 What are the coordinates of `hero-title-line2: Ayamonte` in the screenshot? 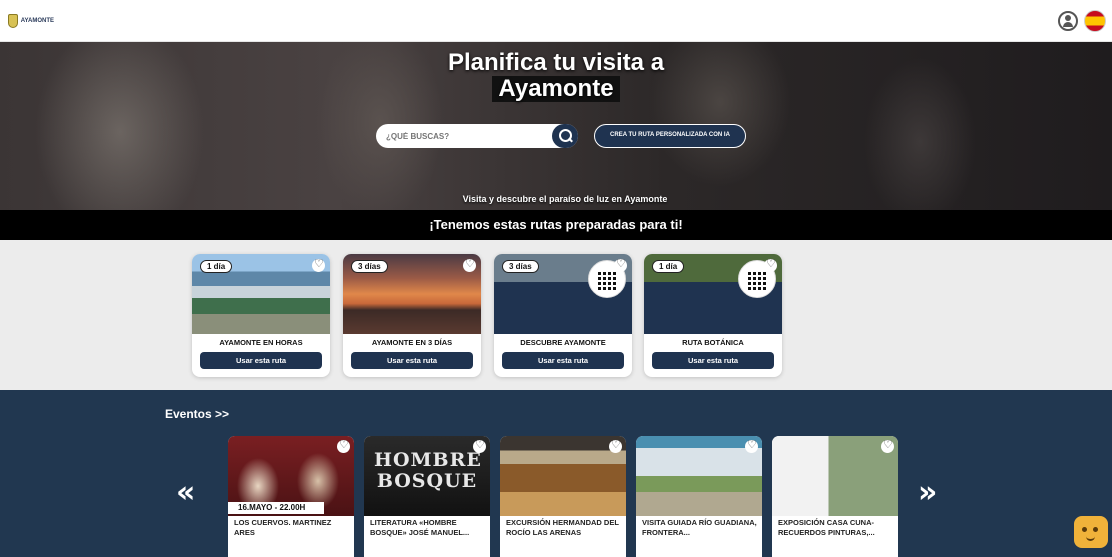 It's located at (556, 89).